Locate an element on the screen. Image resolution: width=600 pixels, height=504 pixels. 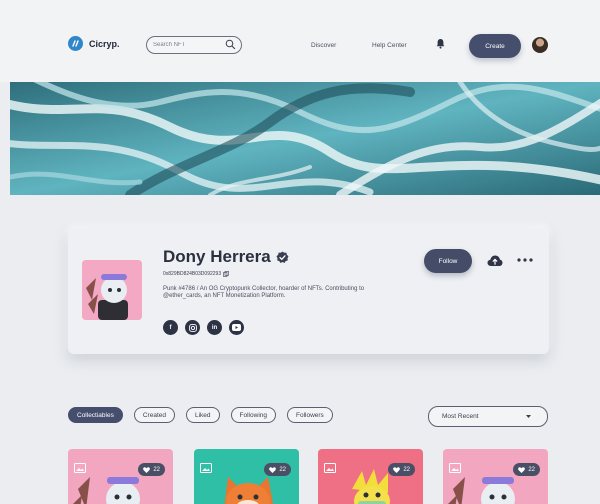
verified-icon is located at coordinates (282, 257).